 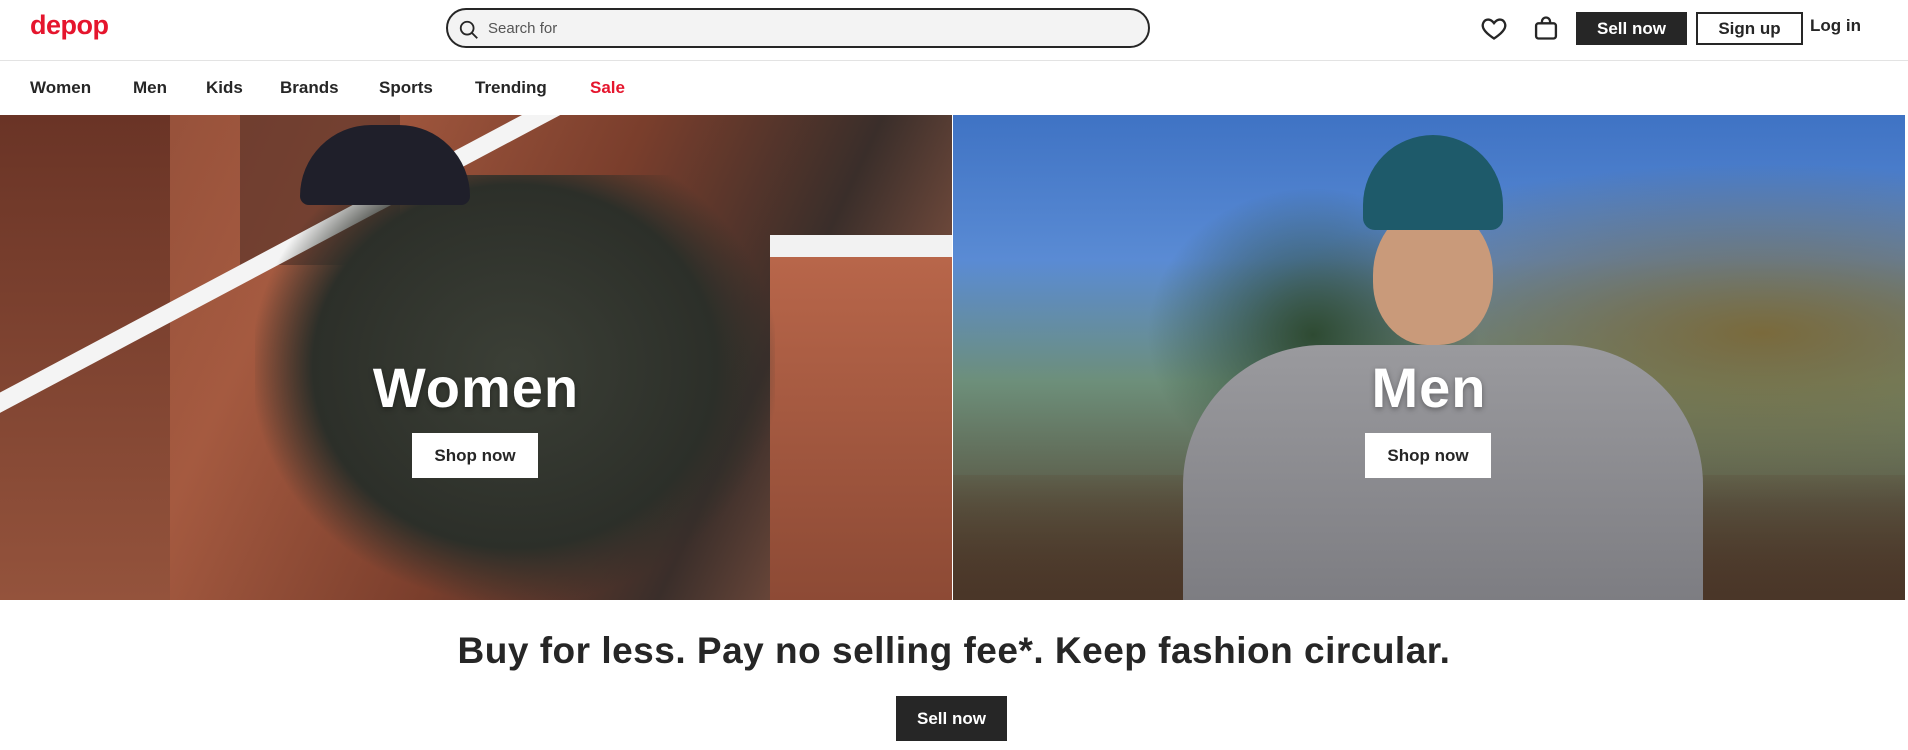 What do you see at coordinates (607, 88) in the screenshot?
I see `nav-item-sale: Sale` at bounding box center [607, 88].